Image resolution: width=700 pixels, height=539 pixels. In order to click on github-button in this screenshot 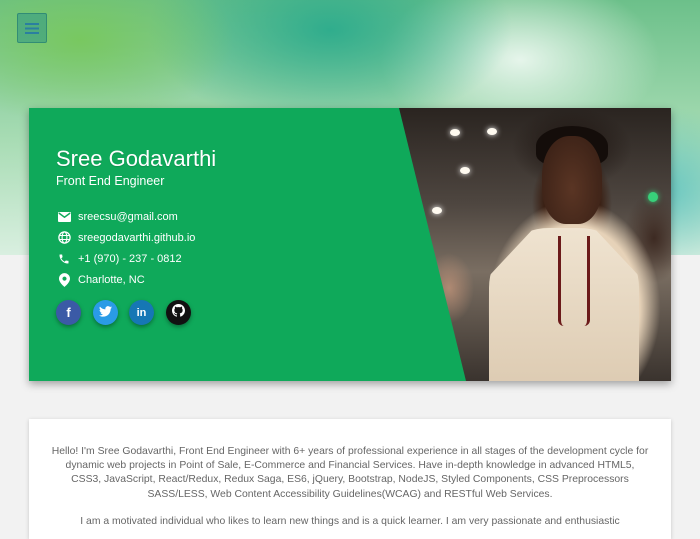, I will do `click(178, 312)`.